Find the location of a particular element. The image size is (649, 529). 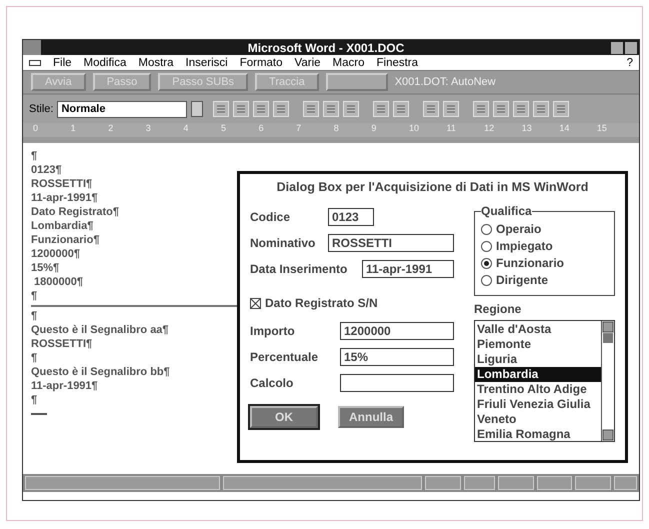

document-line: Questo è il Segnalibro bb¶ is located at coordinates (101, 372).